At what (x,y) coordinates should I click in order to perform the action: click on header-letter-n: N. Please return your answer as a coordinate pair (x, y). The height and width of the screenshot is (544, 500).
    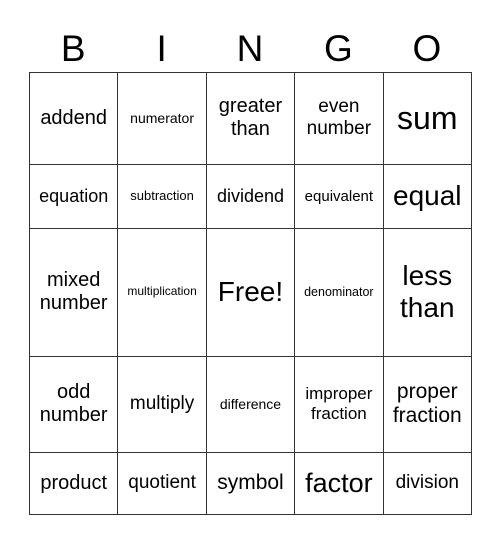
    Looking at the image, I should click on (250, 48).